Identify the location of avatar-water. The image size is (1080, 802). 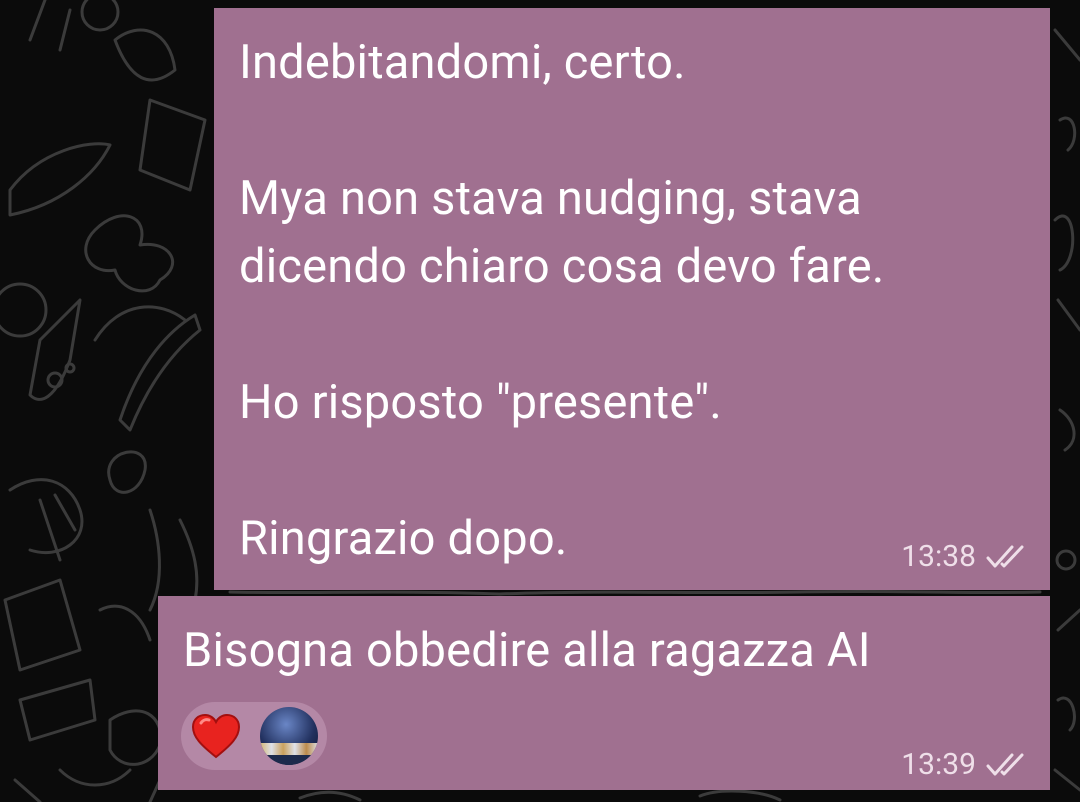
(288, 760).